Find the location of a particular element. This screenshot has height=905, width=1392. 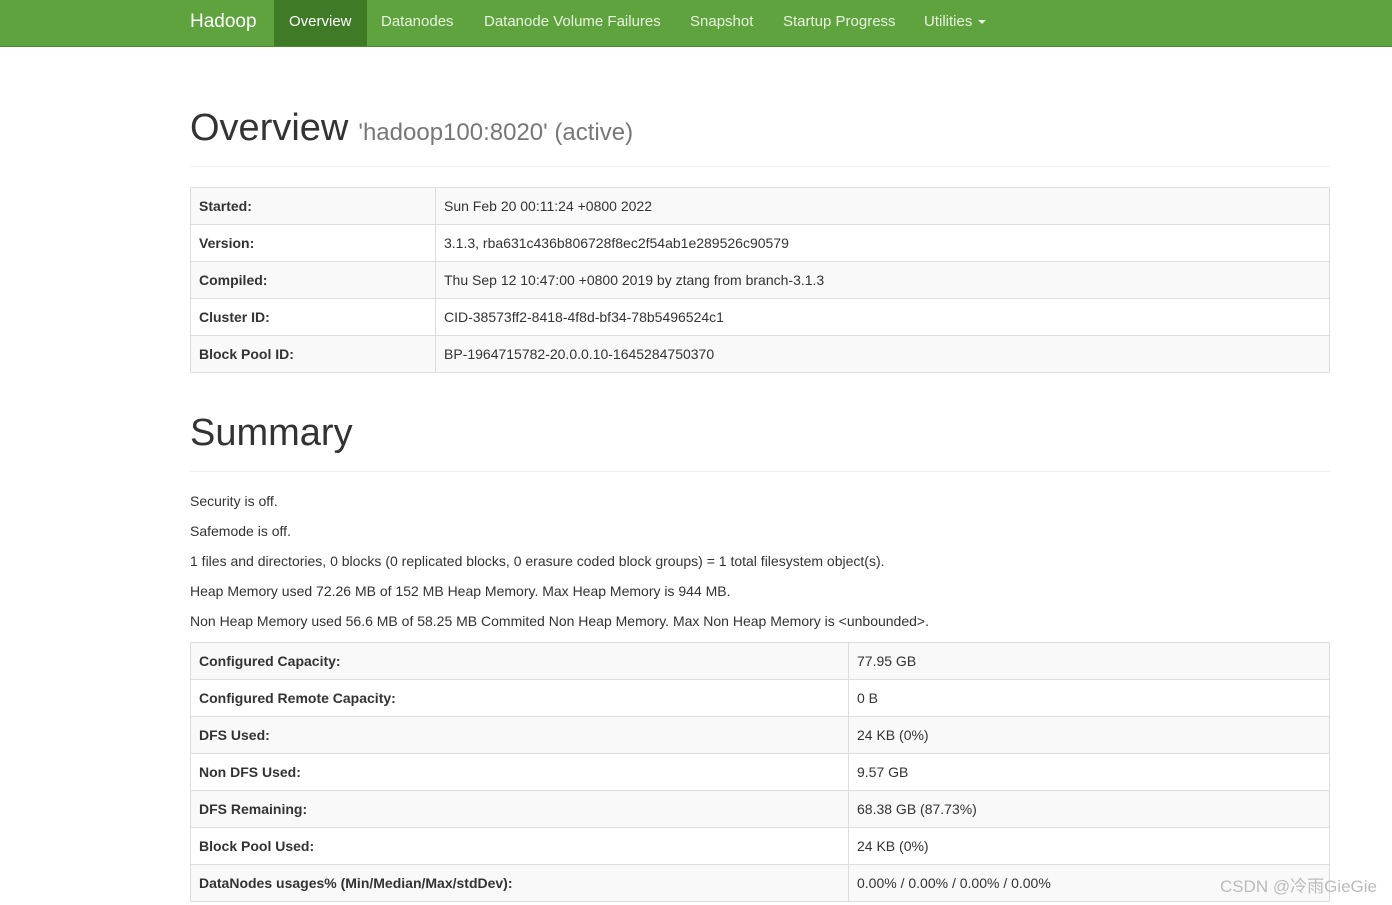

block-pool-used-value: 24 KB (0%) is located at coordinates (1089, 846).